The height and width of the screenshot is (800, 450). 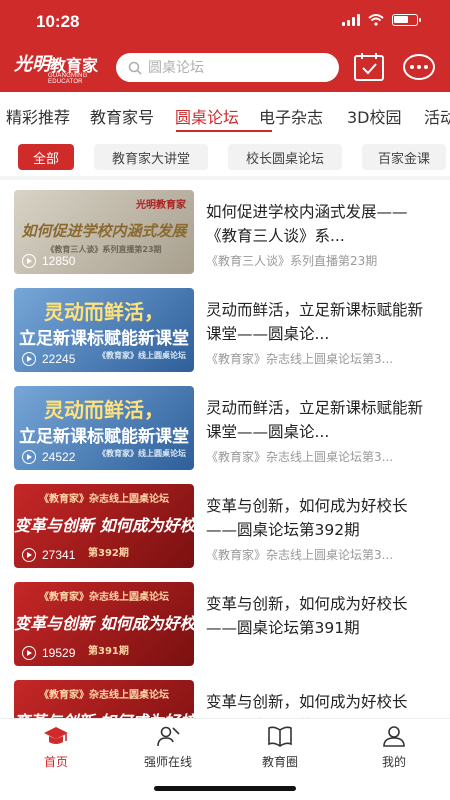 I want to click on article-subtitle: 《教育三人谈》系列直播第23期, so click(x=292, y=261).